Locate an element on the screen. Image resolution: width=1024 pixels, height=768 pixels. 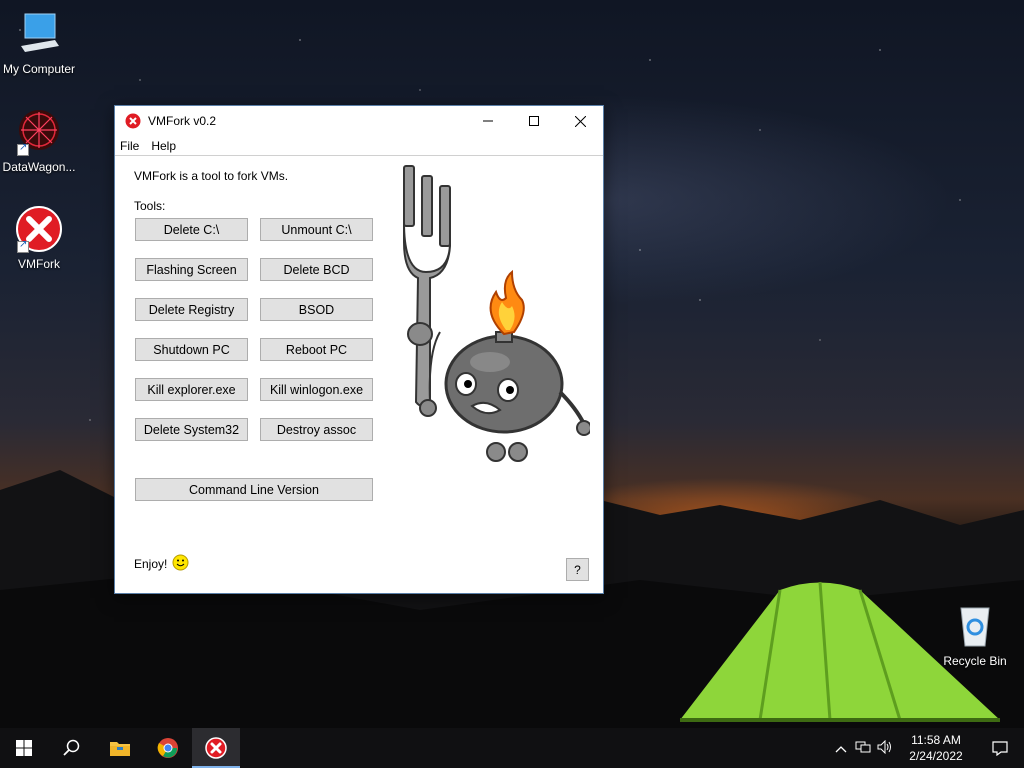
start-button is located at coordinates (24, 748).